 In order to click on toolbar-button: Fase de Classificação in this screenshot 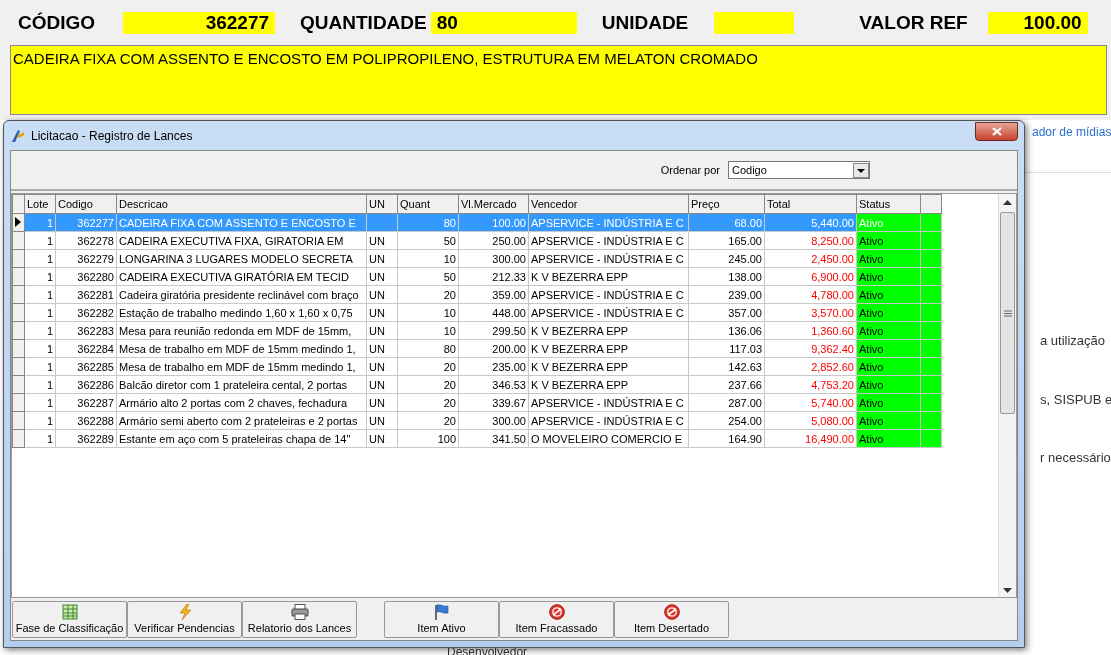, I will do `click(69, 619)`.